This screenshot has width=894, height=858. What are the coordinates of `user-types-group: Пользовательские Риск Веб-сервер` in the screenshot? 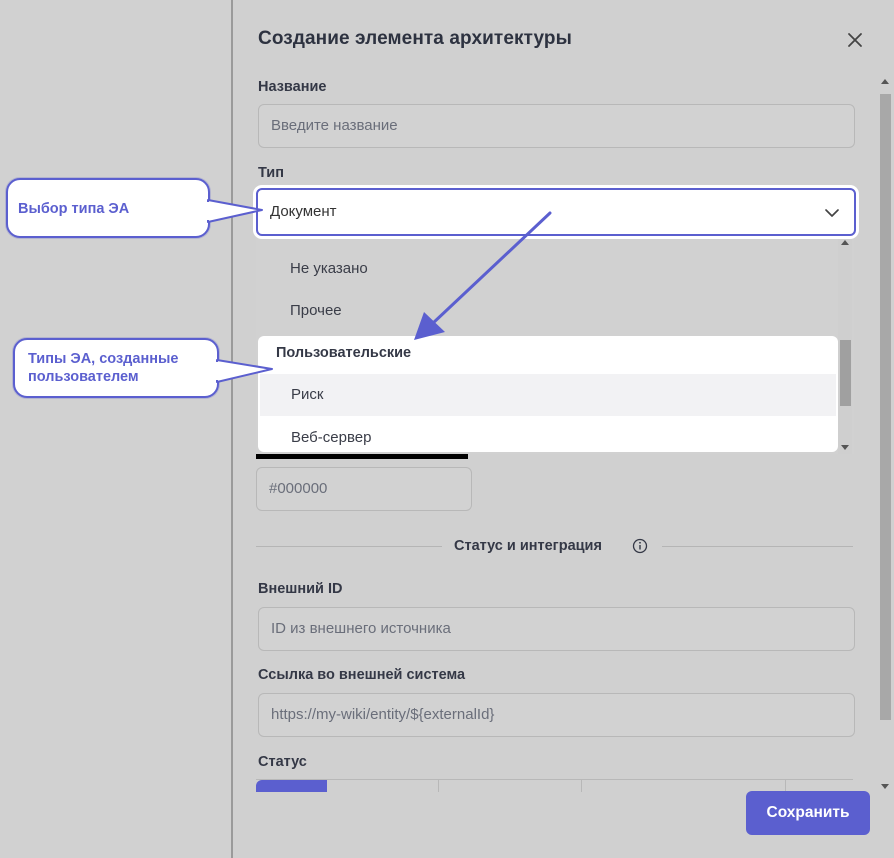 It's located at (548, 394).